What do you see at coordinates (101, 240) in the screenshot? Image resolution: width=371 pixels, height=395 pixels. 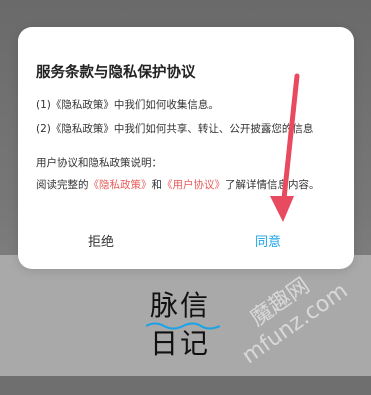 I see `reject-button: 拒绝` at bounding box center [101, 240].